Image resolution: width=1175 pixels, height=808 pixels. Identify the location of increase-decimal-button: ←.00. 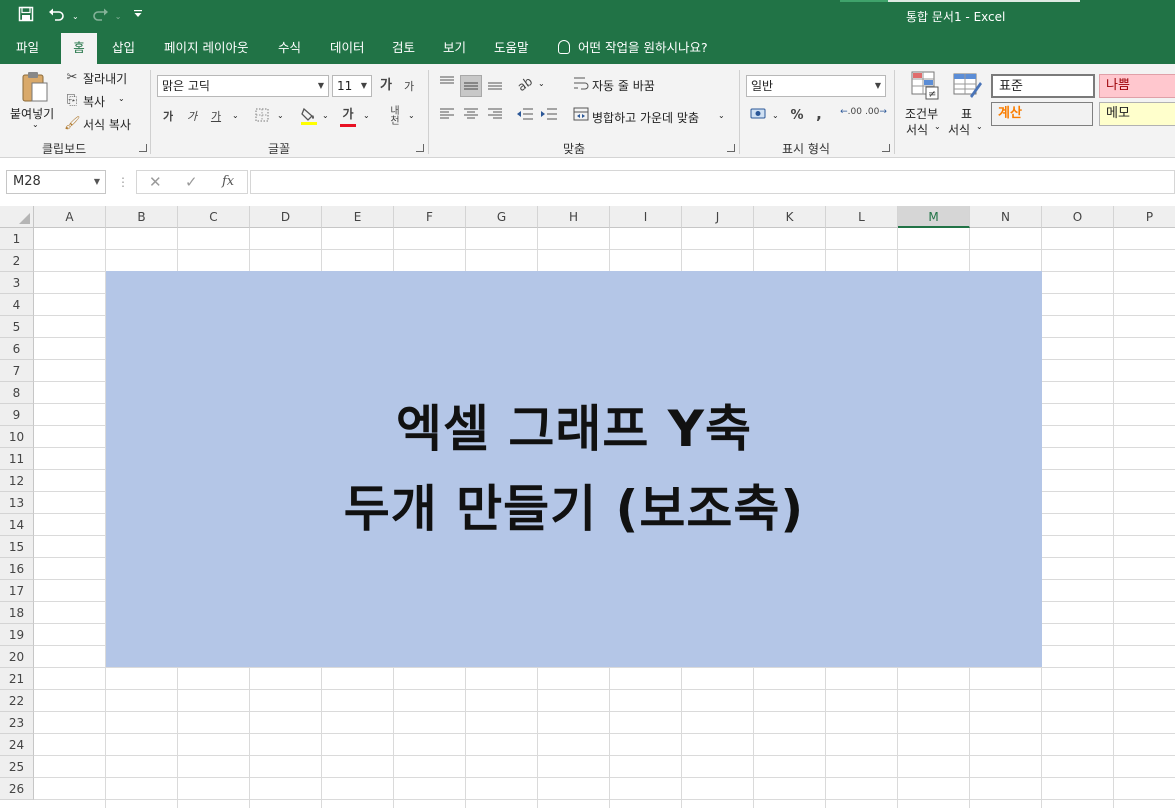
(851, 112).